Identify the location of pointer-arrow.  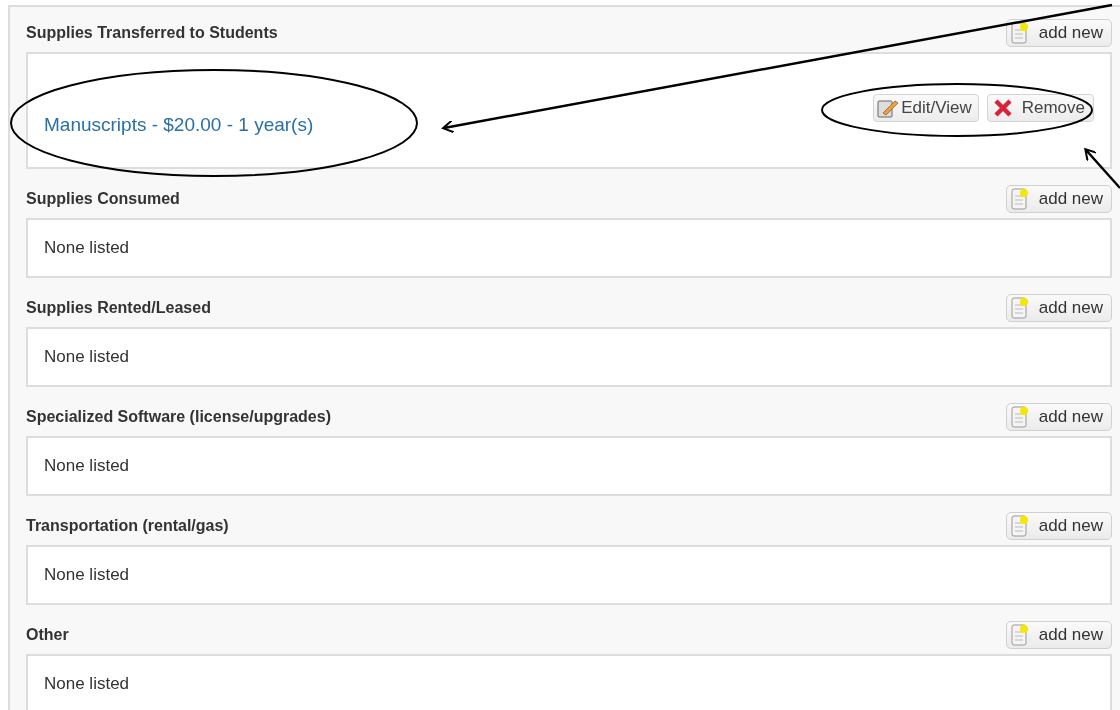
(1102, 168).